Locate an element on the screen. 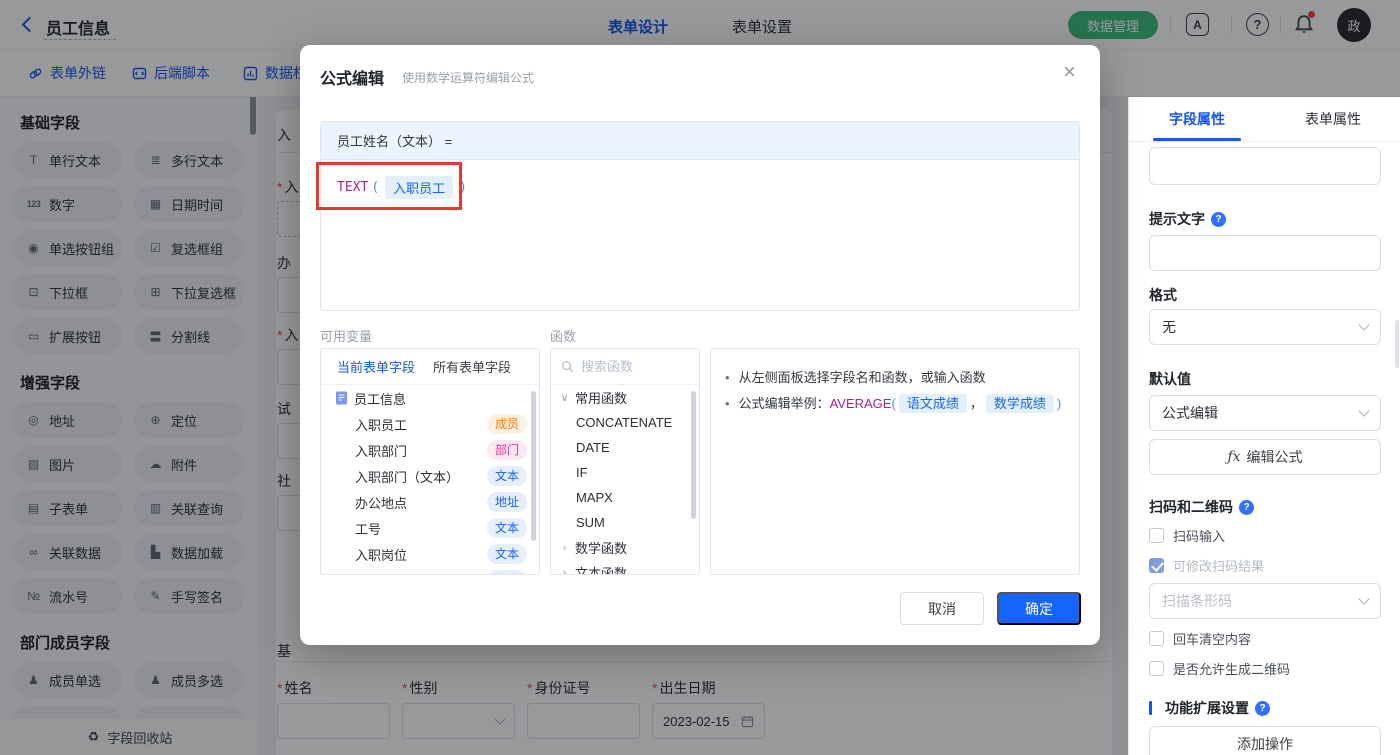  variable-item: 办公地点 地址 is located at coordinates (430, 502).